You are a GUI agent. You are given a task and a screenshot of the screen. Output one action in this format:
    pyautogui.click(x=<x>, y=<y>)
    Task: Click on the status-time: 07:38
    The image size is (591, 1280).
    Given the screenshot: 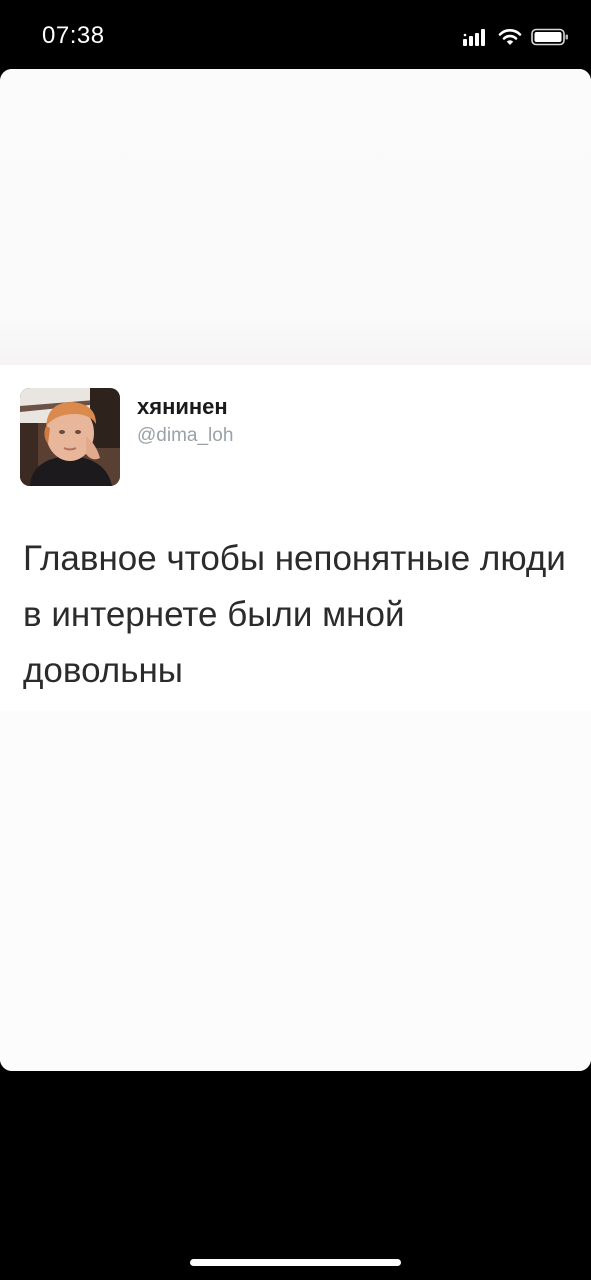 What is the action you would take?
    pyautogui.click(x=73, y=35)
    